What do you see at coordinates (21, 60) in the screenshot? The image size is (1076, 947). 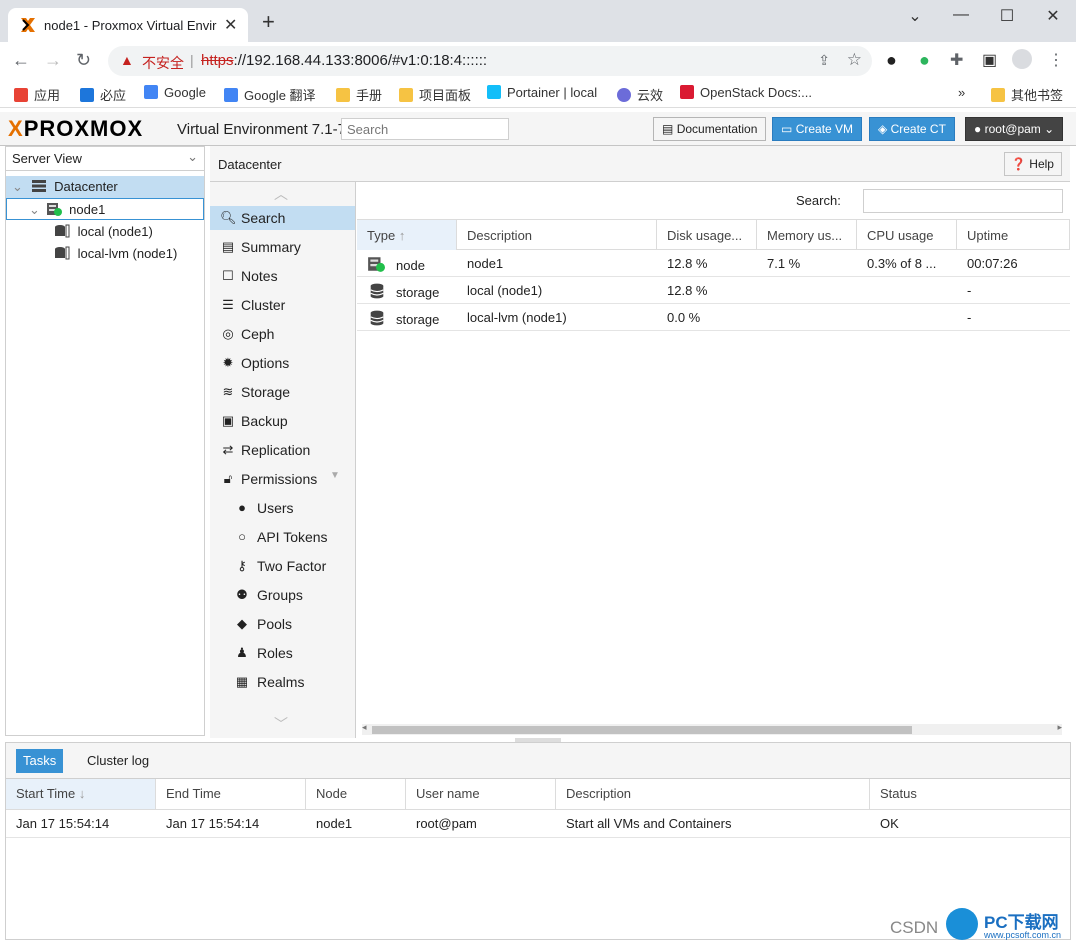 I see `back-icon: ←` at bounding box center [21, 60].